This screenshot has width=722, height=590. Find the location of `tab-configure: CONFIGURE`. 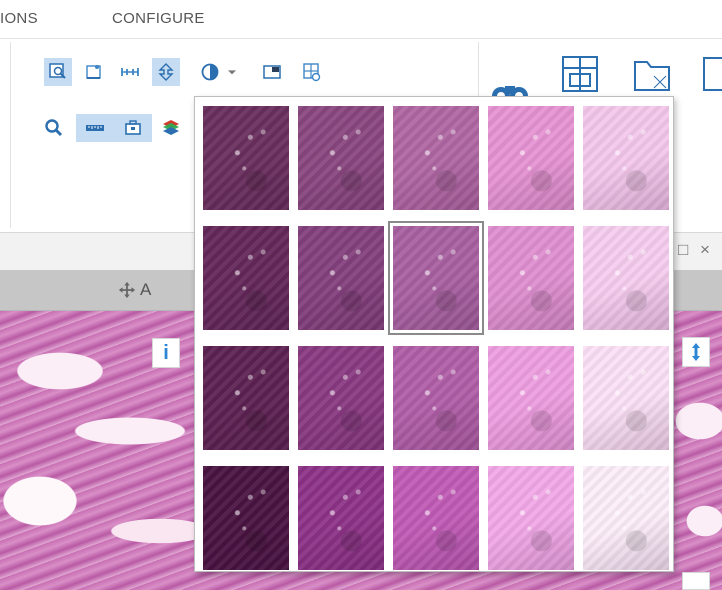

tab-configure: CONFIGURE is located at coordinates (158, 18).